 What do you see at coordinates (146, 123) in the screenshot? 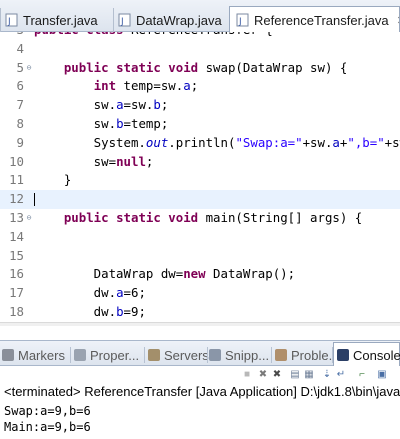
I see `code-token: =temp;` at bounding box center [146, 123].